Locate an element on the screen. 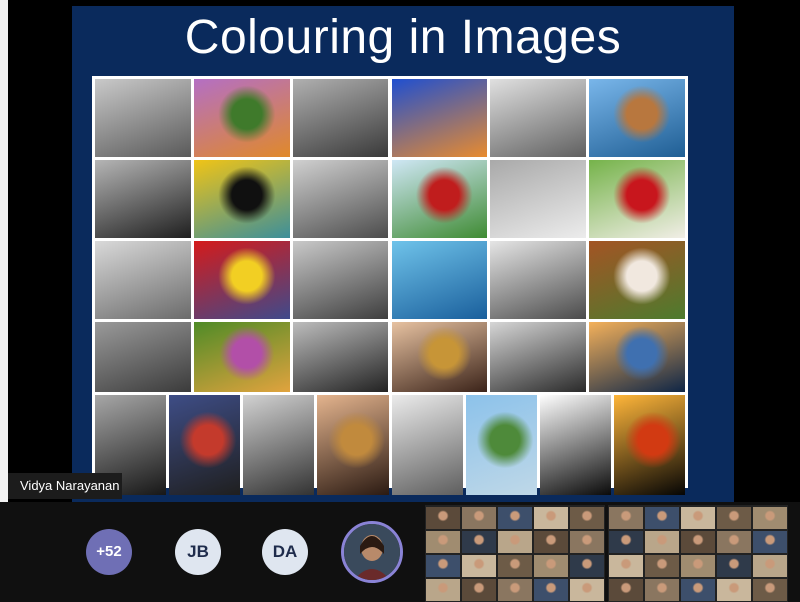 The height and width of the screenshot is (602, 800). seascape-grayscale is located at coordinates (538, 357).